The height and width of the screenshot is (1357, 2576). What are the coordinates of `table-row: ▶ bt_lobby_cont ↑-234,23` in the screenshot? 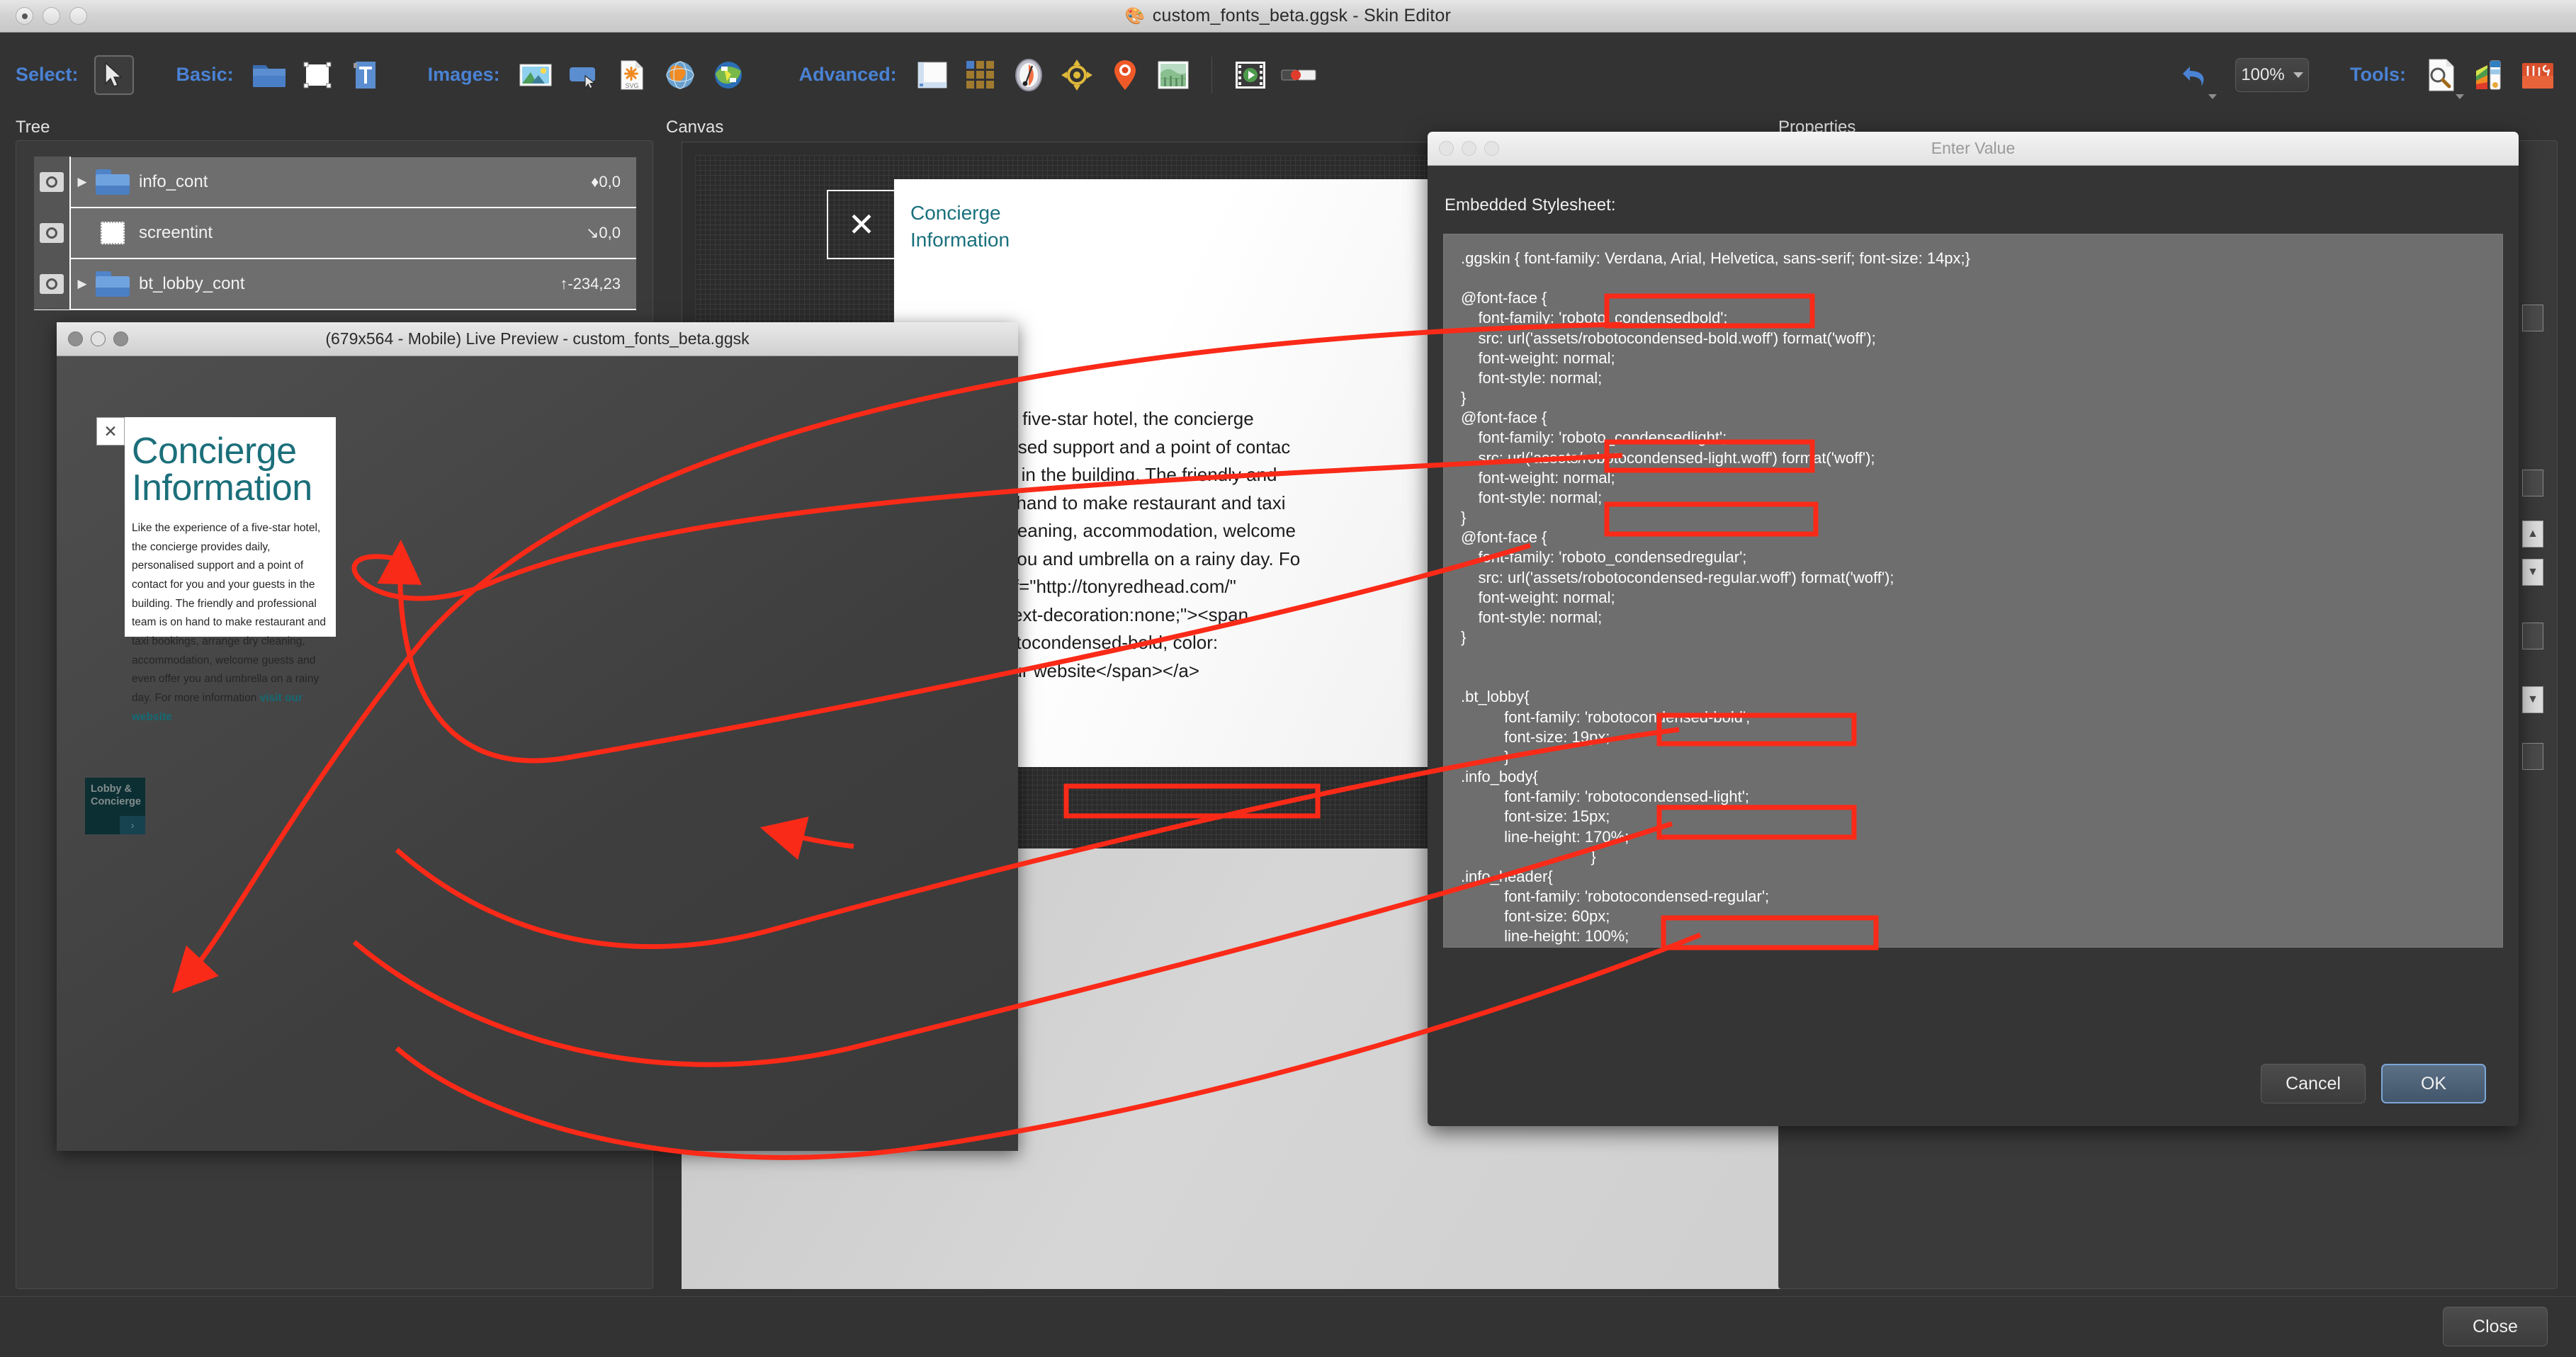 It's located at (335, 284).